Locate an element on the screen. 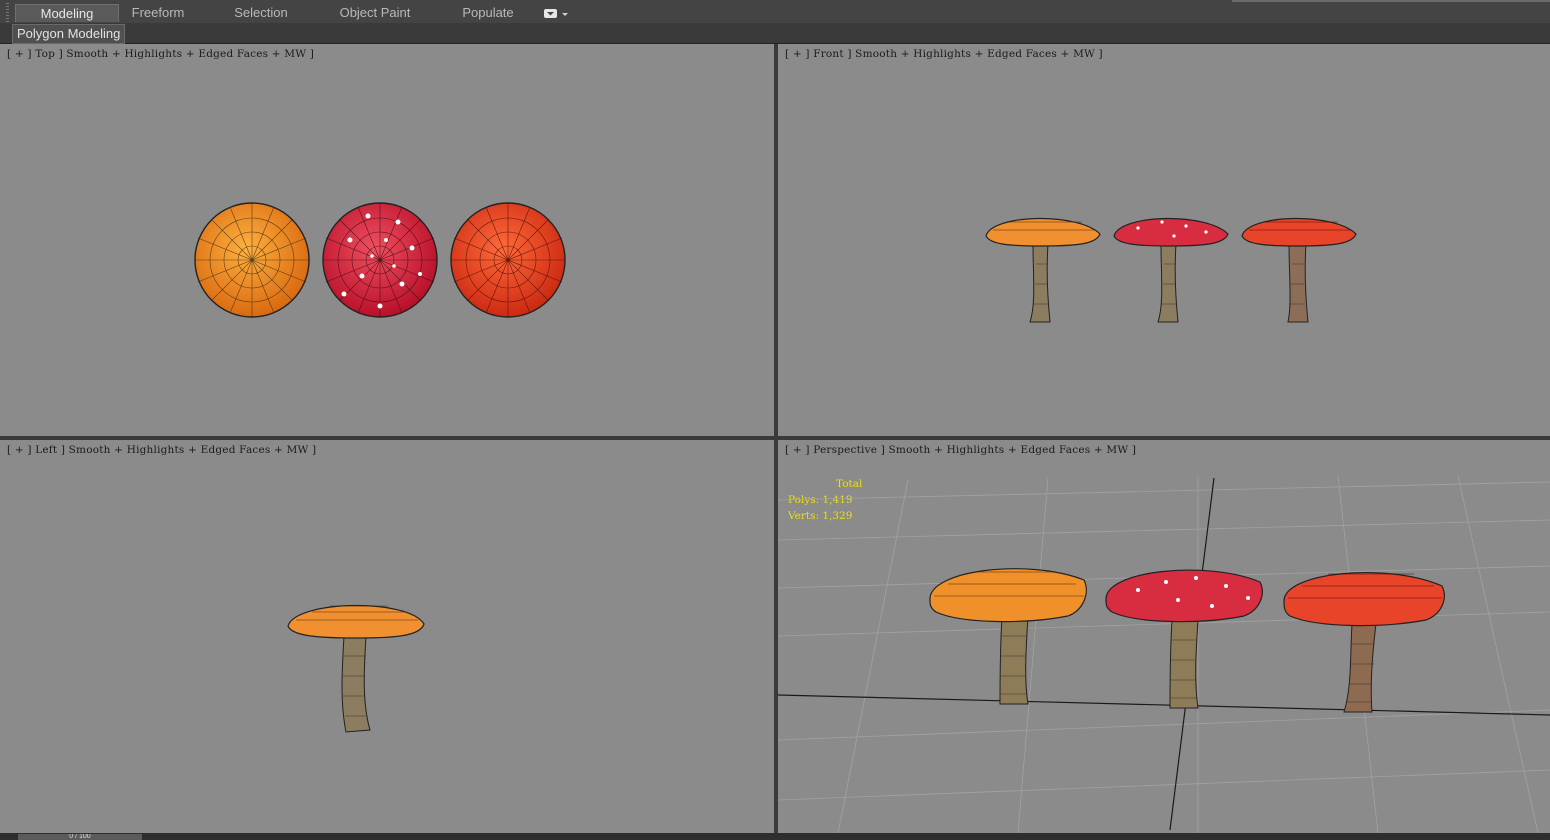  mushroom-left-orange is located at coordinates (356, 668).